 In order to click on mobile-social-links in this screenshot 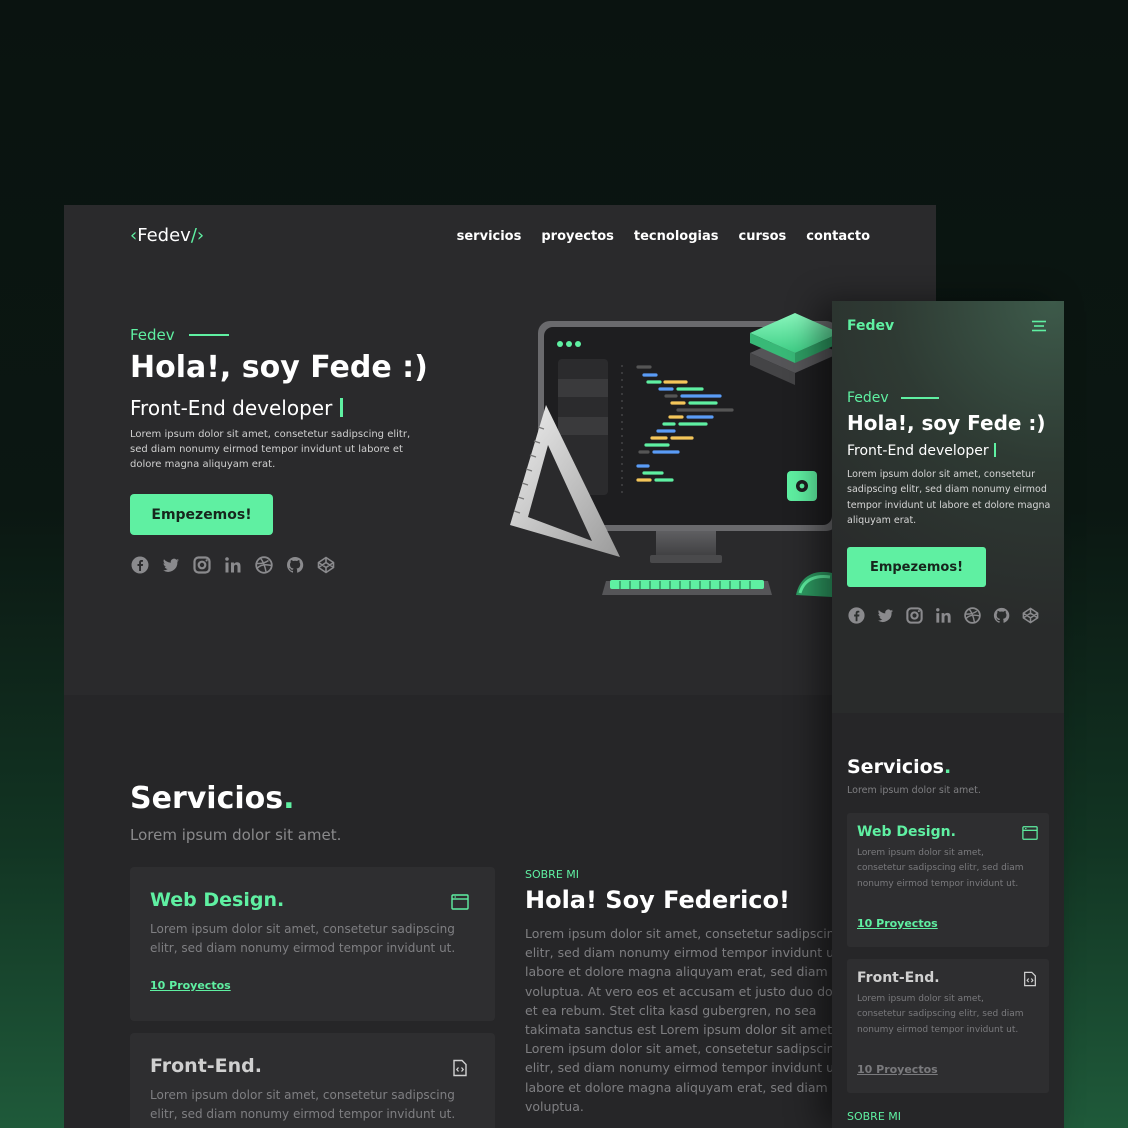, I will do `click(943, 615)`.